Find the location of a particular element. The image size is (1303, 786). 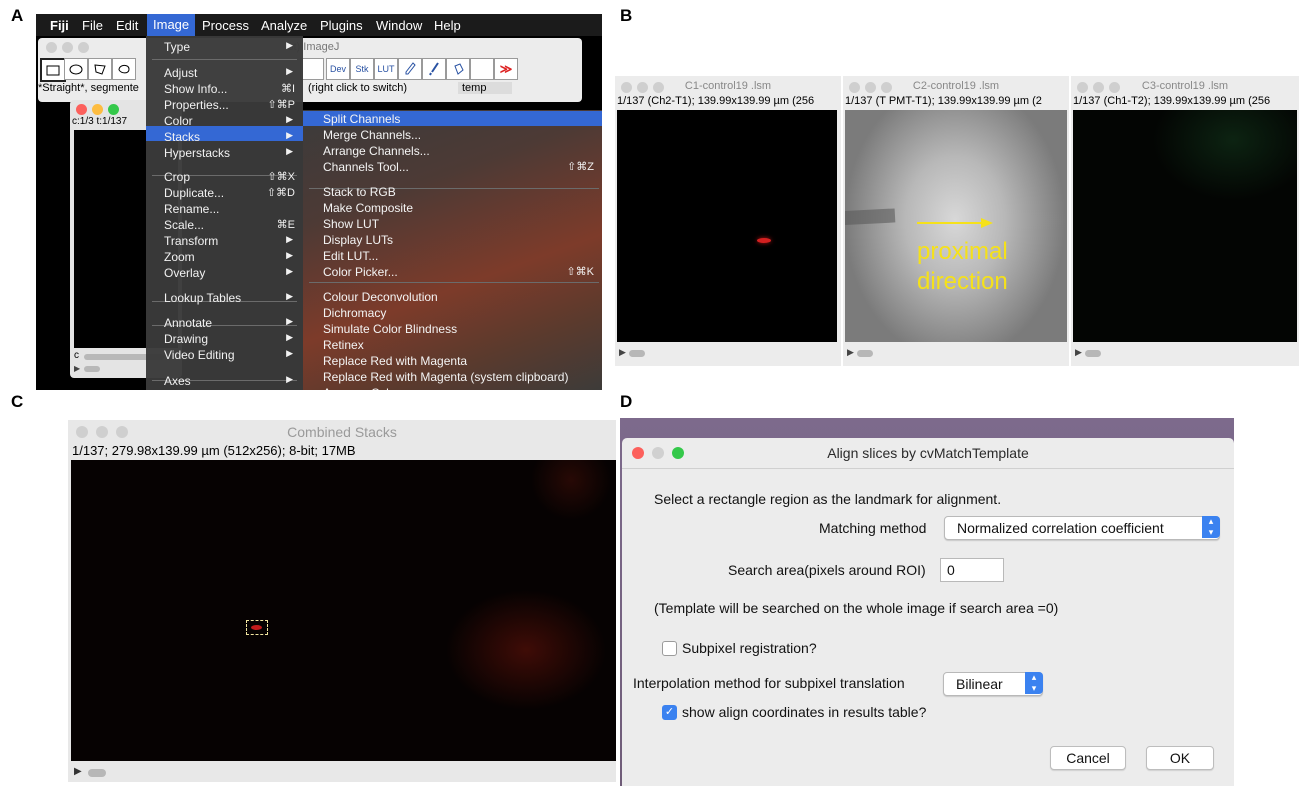

image-menu-item: Annotate ▶ is located at coordinates (224, 323).